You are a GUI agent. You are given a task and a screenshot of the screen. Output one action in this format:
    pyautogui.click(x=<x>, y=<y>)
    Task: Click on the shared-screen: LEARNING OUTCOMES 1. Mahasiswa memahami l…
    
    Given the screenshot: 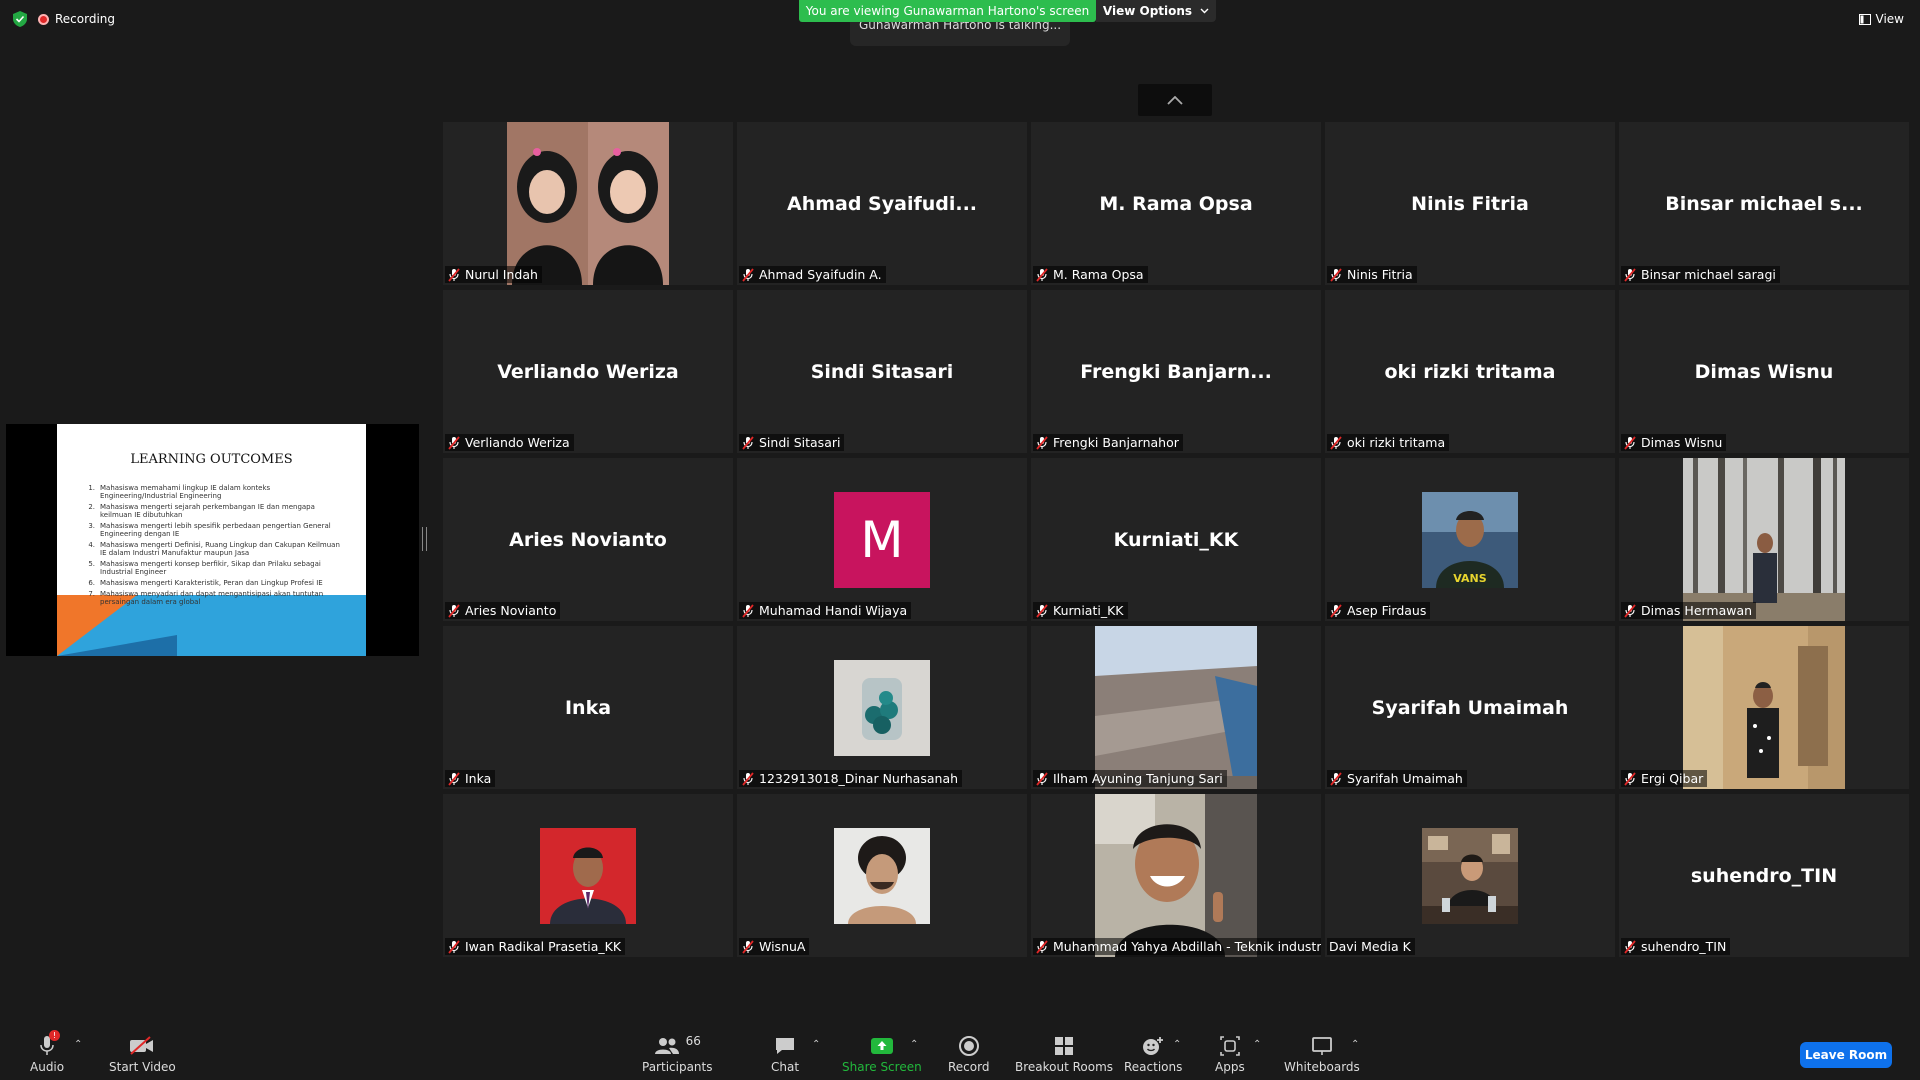 What is the action you would take?
    pyautogui.click(x=212, y=540)
    